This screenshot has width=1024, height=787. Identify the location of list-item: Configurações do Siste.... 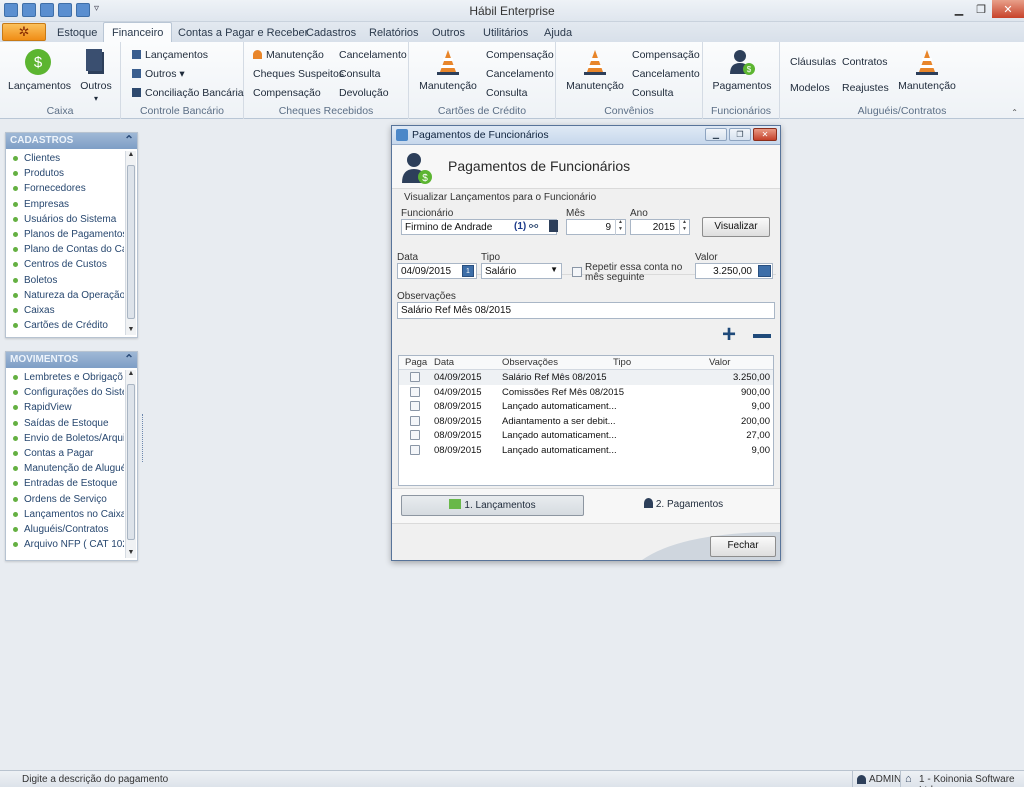
(65, 392).